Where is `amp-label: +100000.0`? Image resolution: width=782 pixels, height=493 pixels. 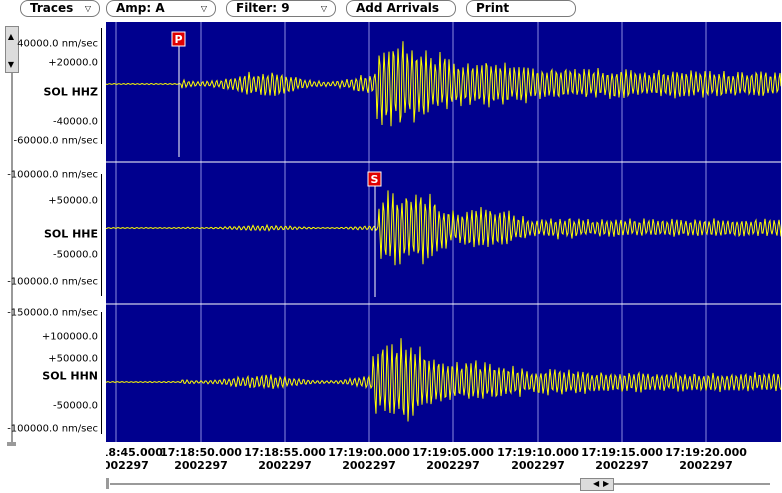 amp-label: +100000.0 is located at coordinates (69, 337).